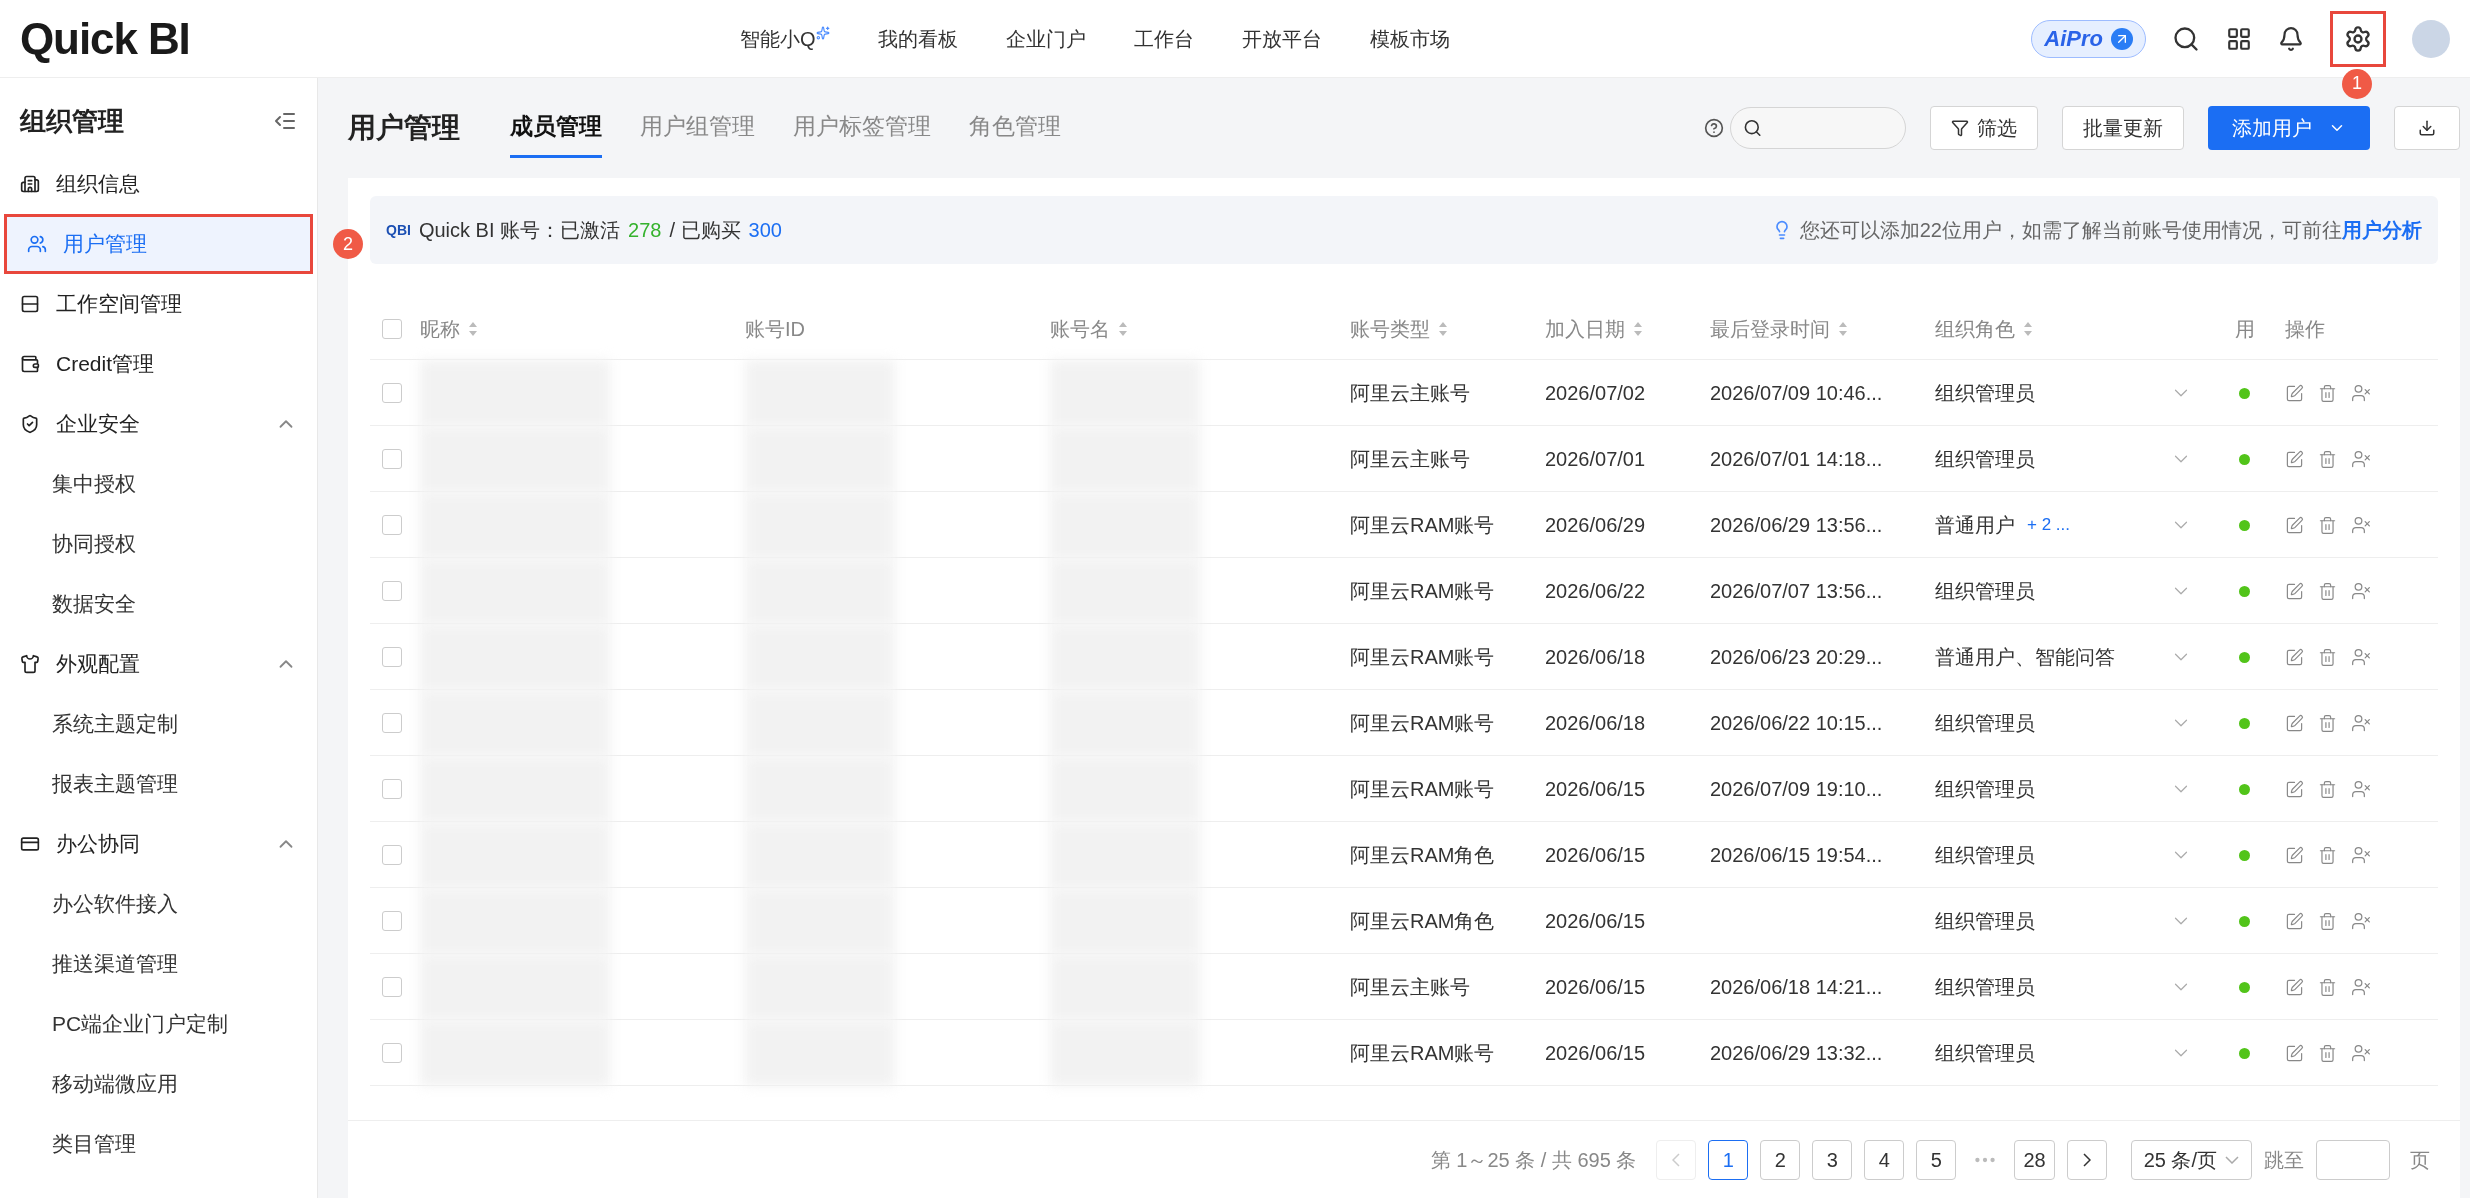 The width and height of the screenshot is (2470, 1198). What do you see at coordinates (158, 304) in the screenshot?
I see `sidebar-item: 工作空间管理` at bounding box center [158, 304].